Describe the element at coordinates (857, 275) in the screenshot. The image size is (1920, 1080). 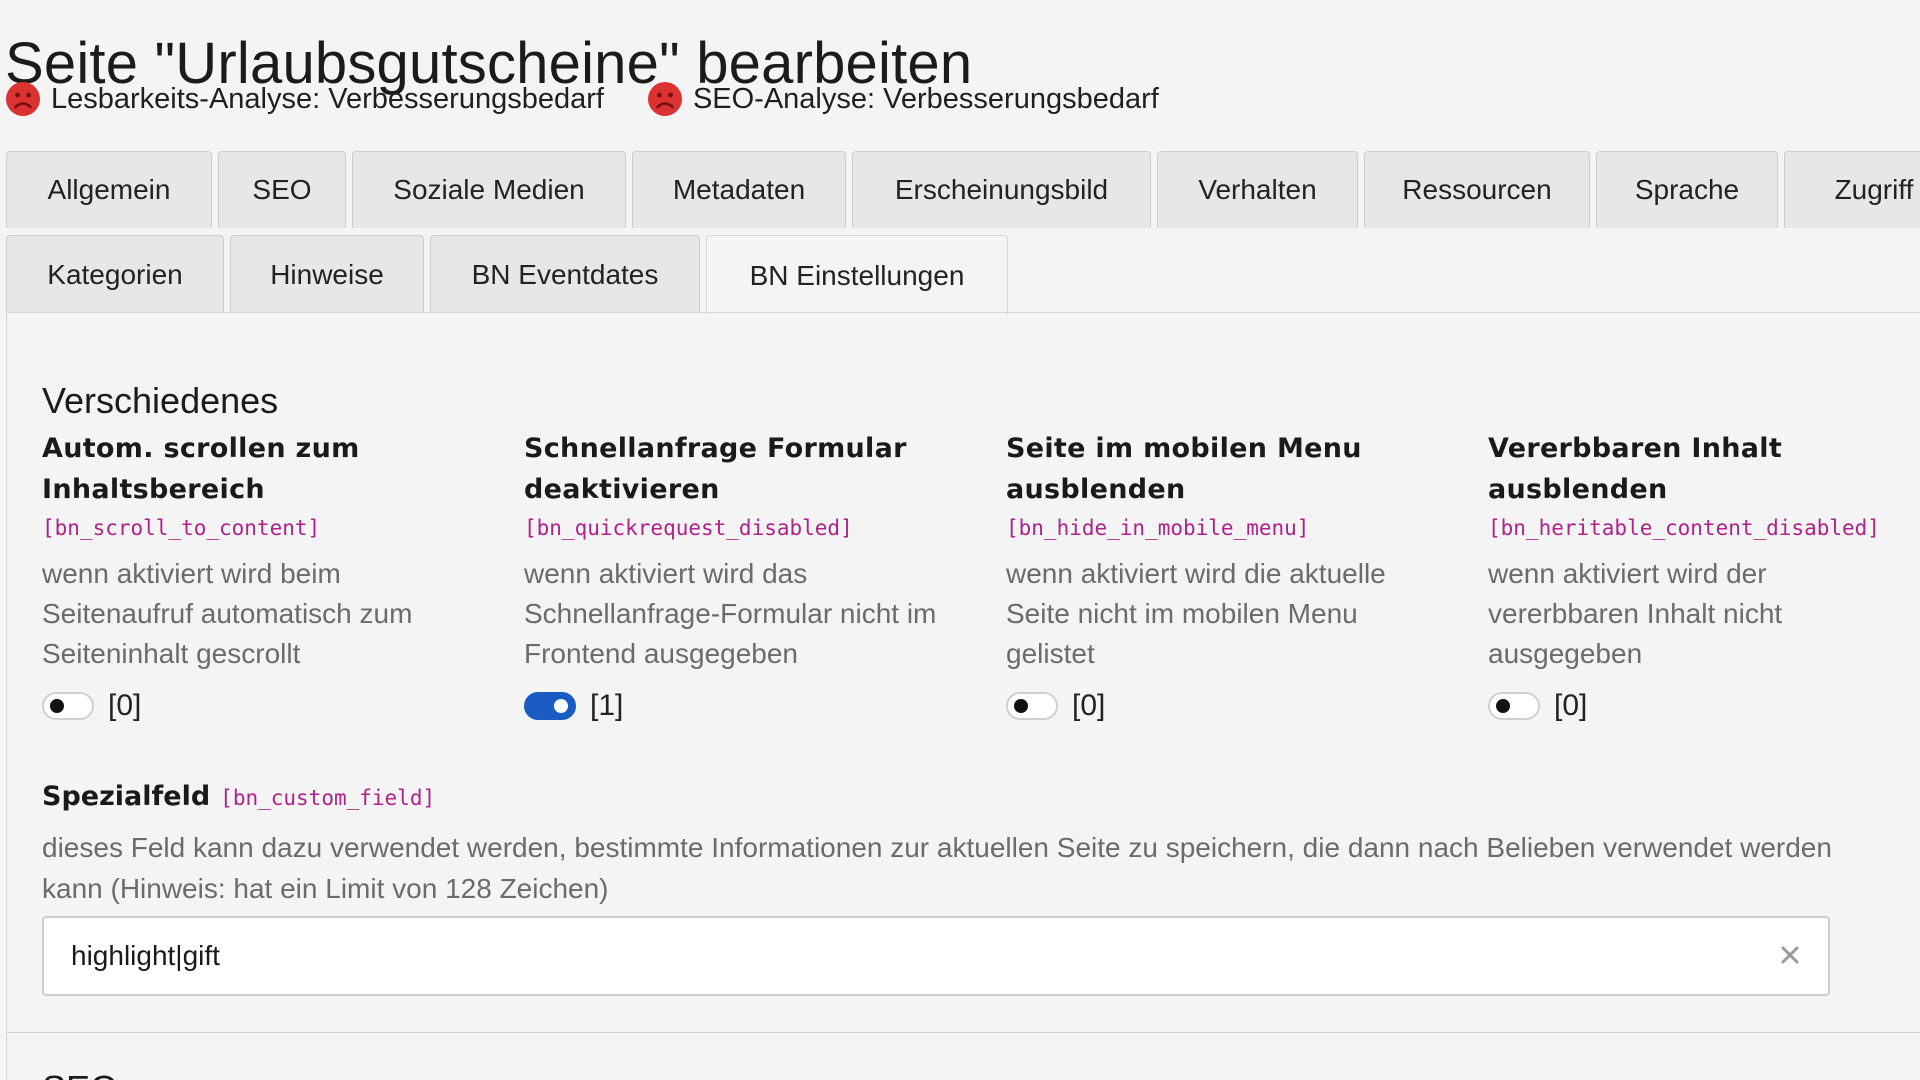
I see `tab-bn-einstellungen: BN Einstellungen` at that location.